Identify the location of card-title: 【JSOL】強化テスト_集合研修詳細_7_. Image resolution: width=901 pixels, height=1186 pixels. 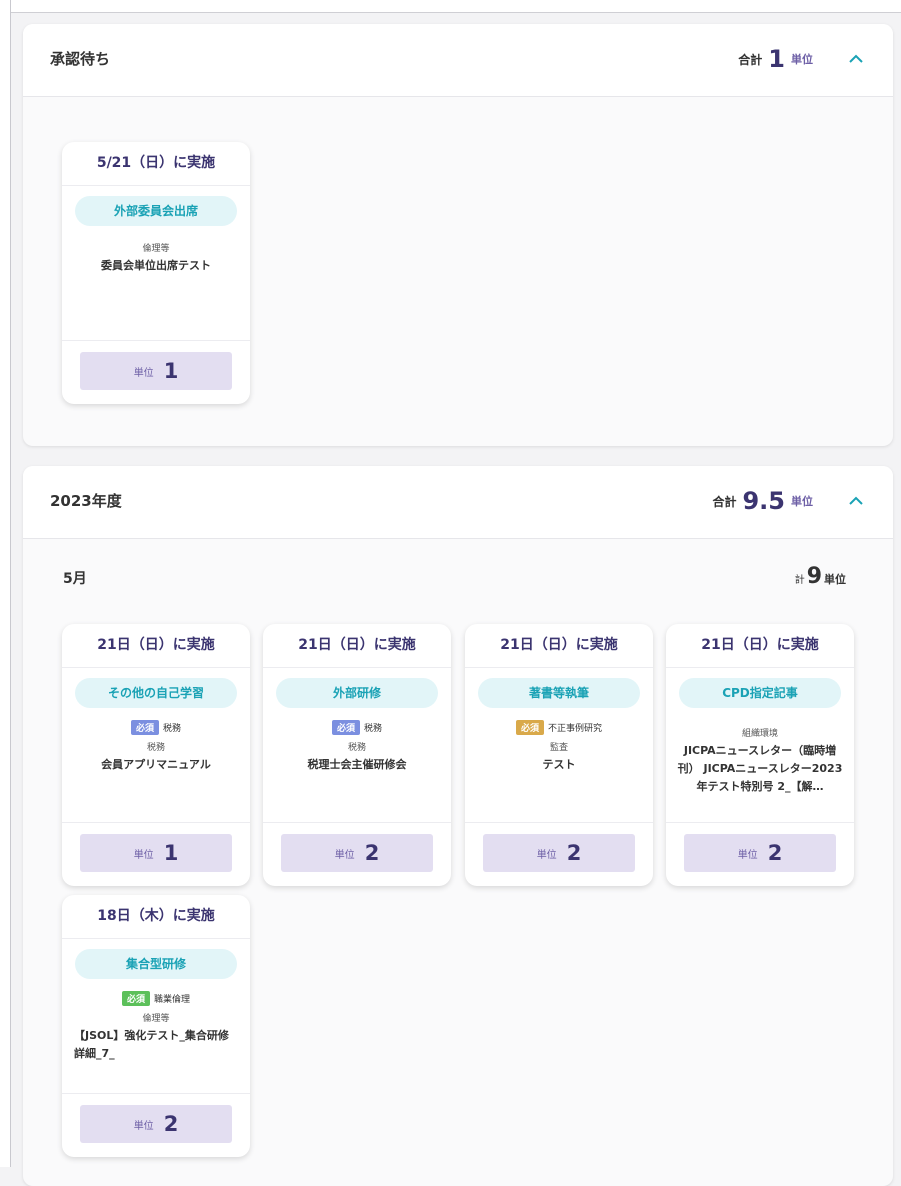
(151, 1044).